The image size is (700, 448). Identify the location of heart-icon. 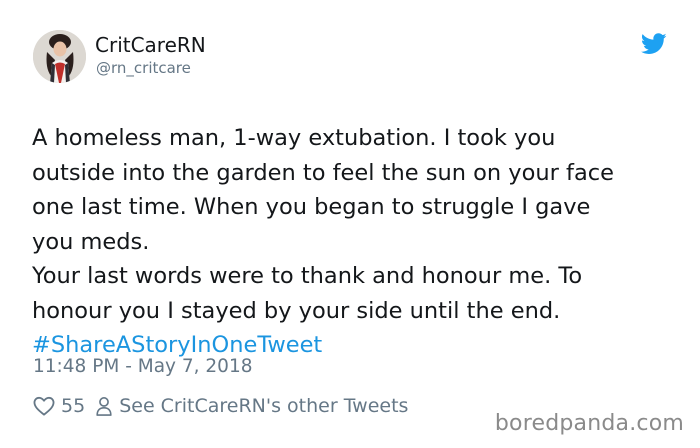
(44, 406).